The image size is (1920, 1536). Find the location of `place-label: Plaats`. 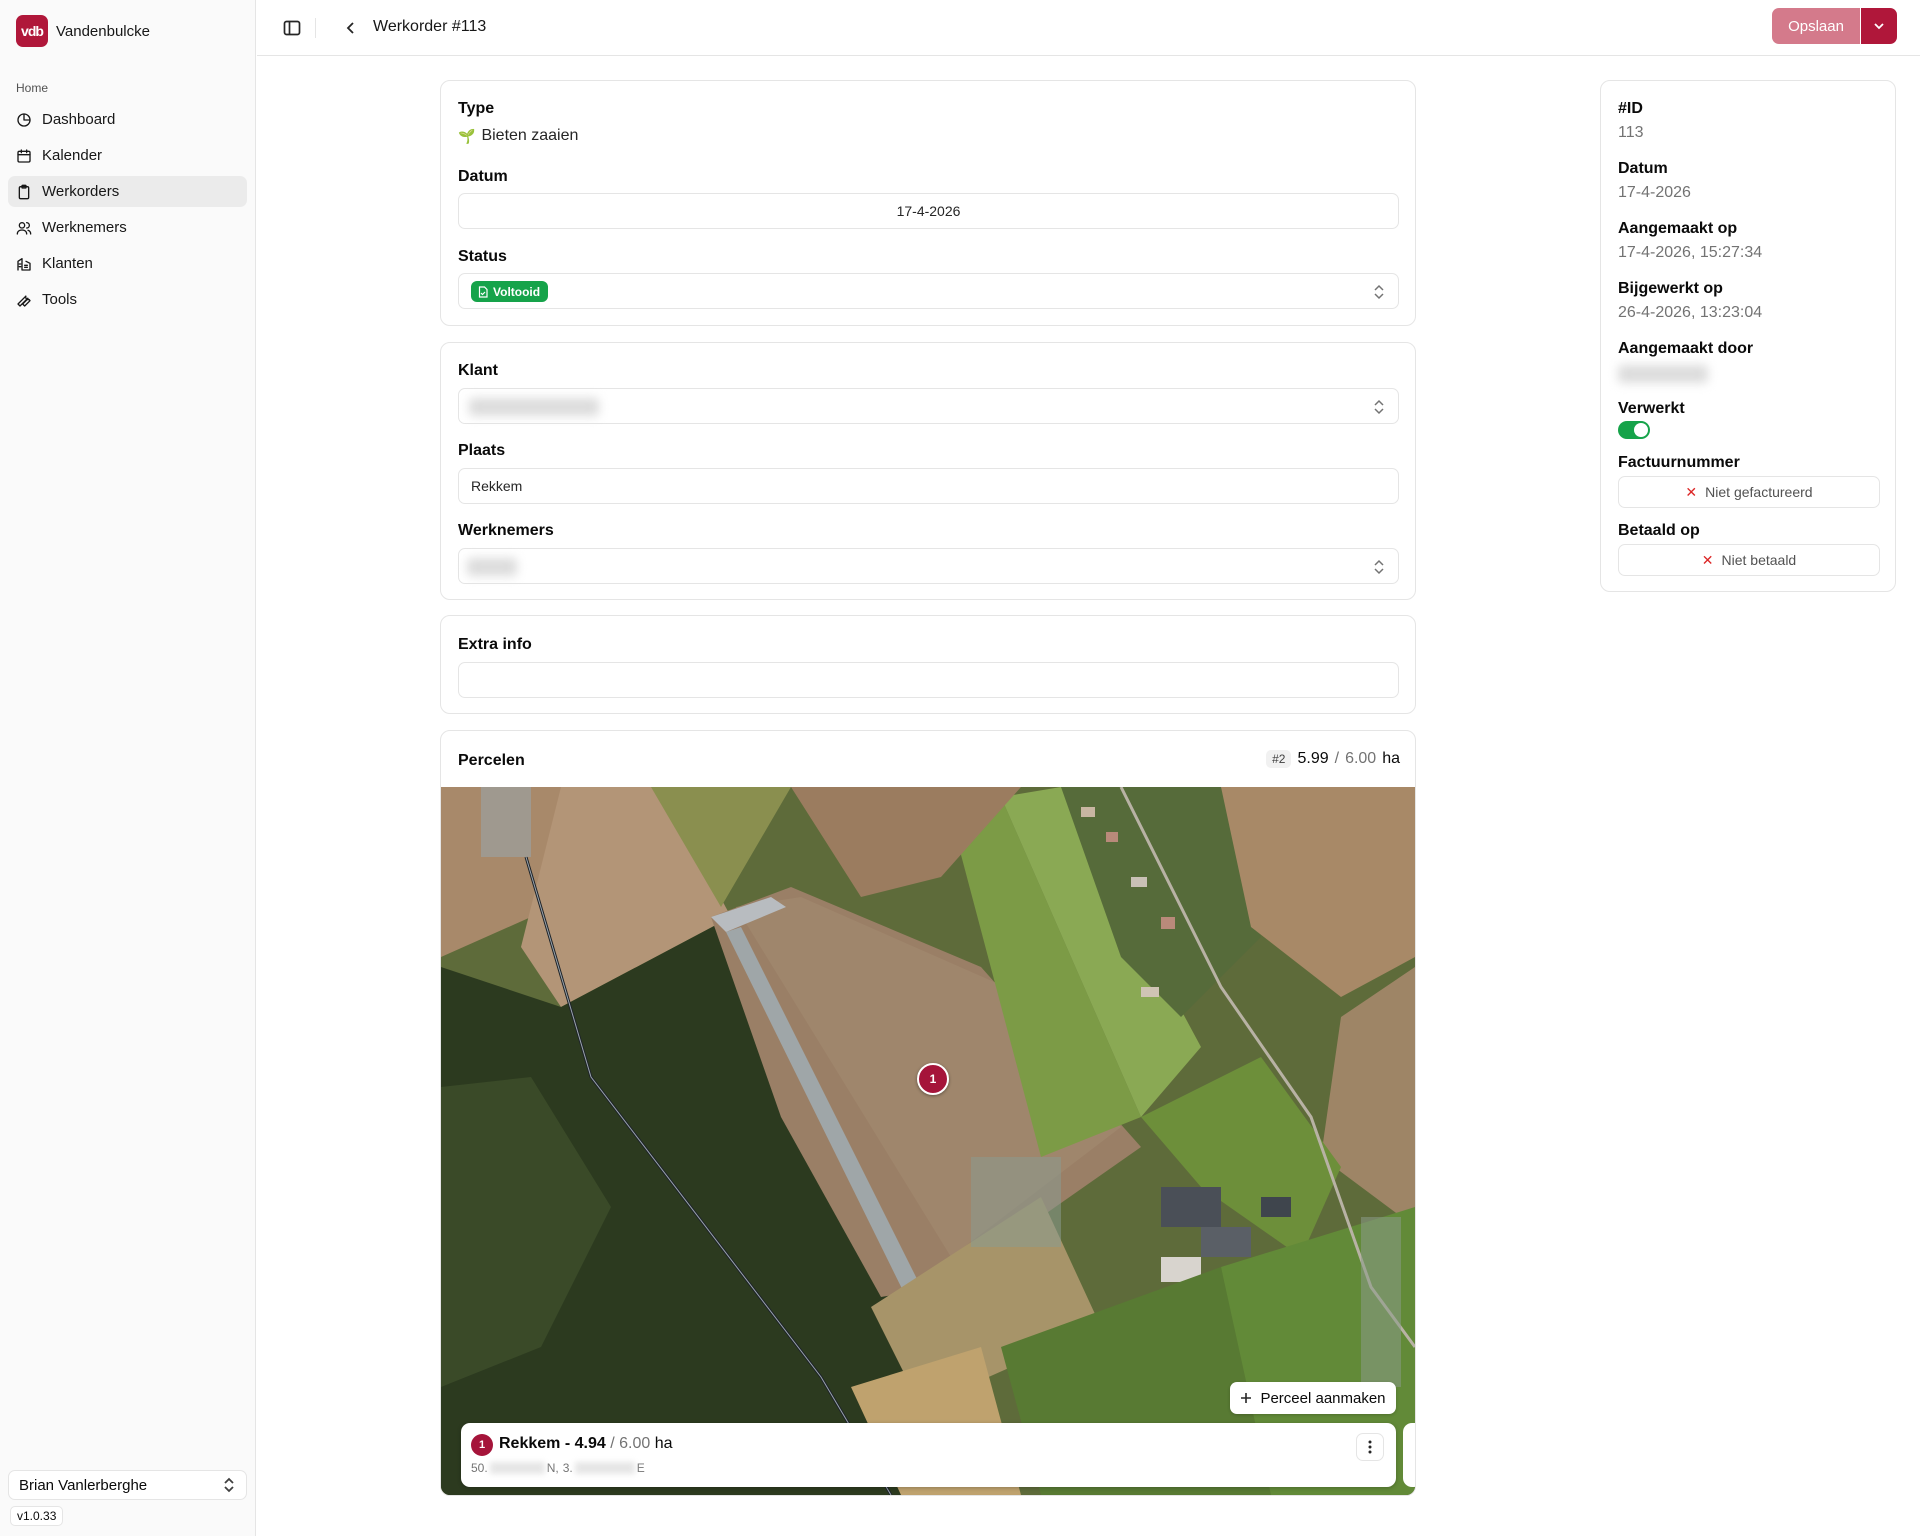

place-label: Plaats is located at coordinates (482, 450).